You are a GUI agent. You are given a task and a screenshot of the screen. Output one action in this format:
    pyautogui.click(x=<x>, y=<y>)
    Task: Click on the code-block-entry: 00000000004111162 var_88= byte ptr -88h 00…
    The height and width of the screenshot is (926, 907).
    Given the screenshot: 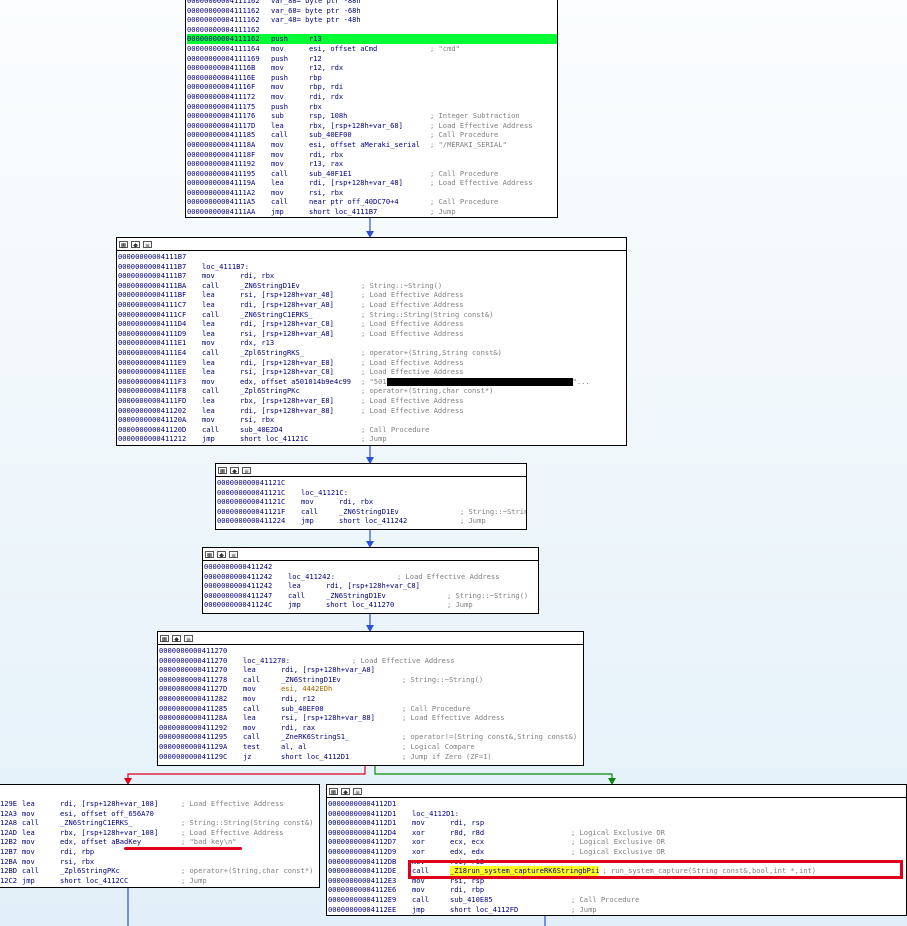 What is the action you would take?
    pyautogui.click(x=371, y=109)
    